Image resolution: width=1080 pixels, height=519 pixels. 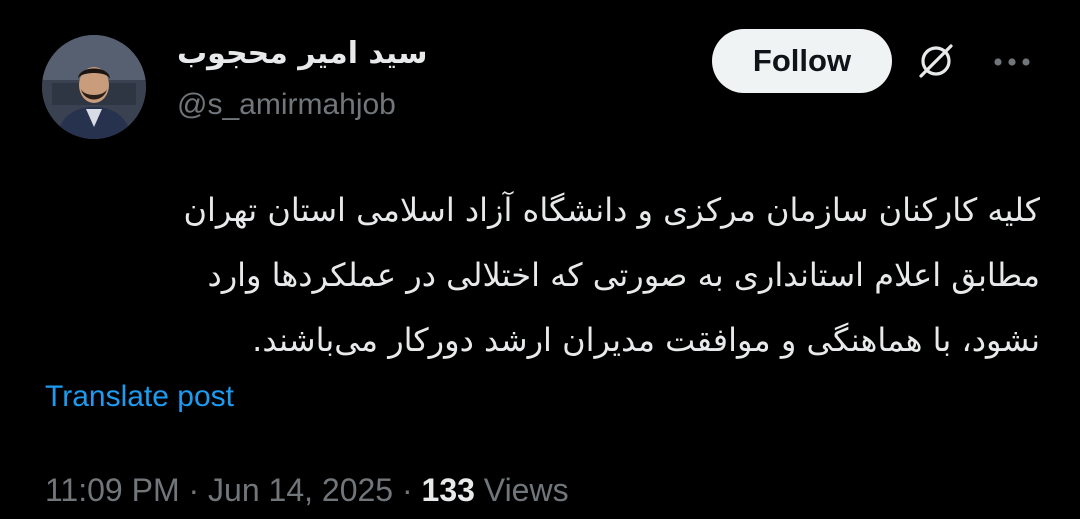 What do you see at coordinates (1012, 62) in the screenshot?
I see `more-dots-icon` at bounding box center [1012, 62].